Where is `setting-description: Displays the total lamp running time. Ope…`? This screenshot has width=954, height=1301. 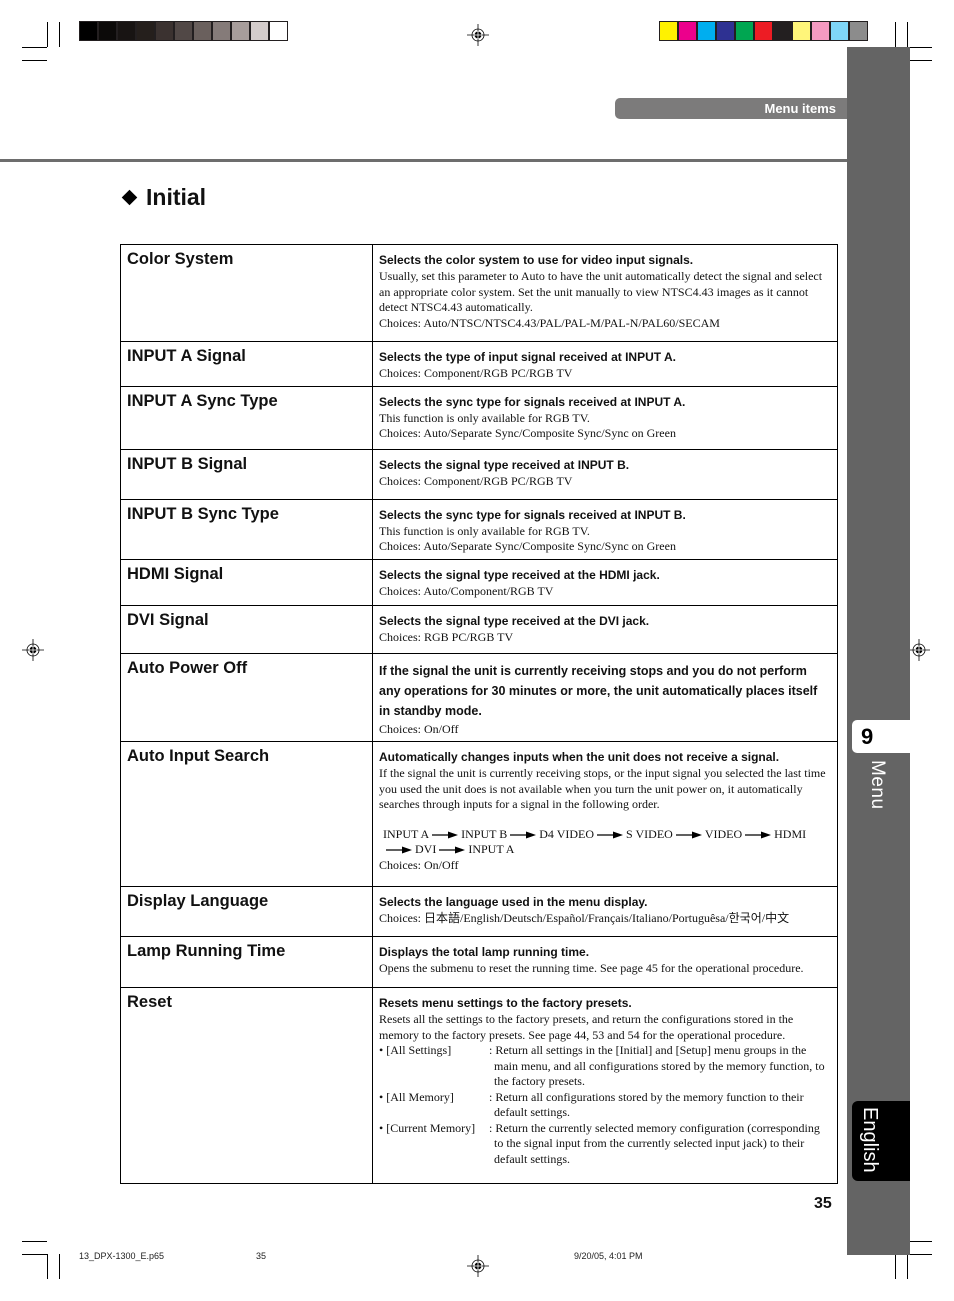 setting-description: Displays the total lamp running time. Ope… is located at coordinates (605, 962).